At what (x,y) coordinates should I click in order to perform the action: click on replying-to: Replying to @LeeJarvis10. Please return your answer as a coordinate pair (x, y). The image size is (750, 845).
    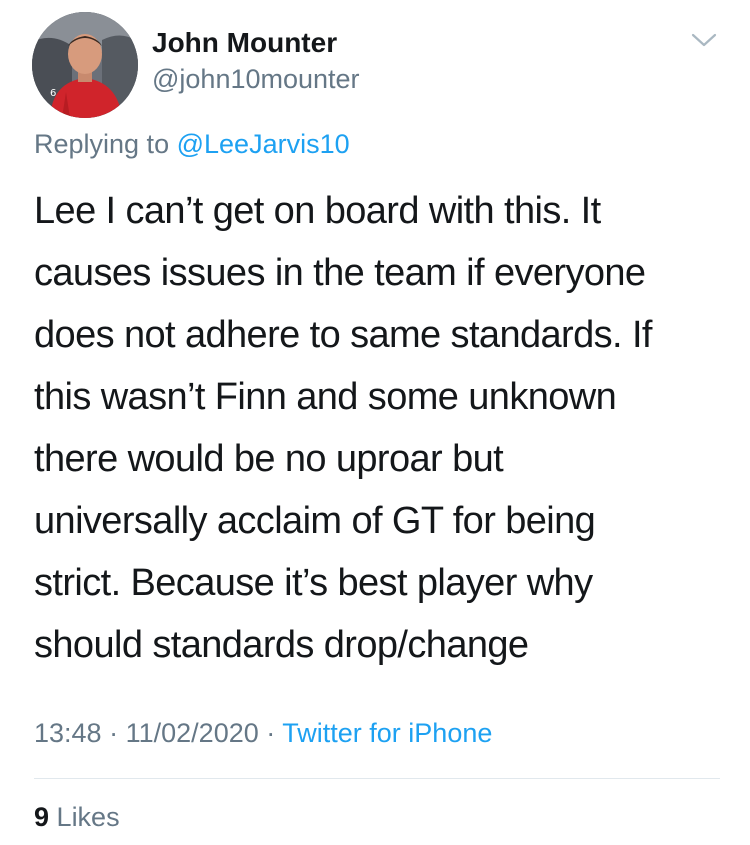
    Looking at the image, I should click on (192, 144).